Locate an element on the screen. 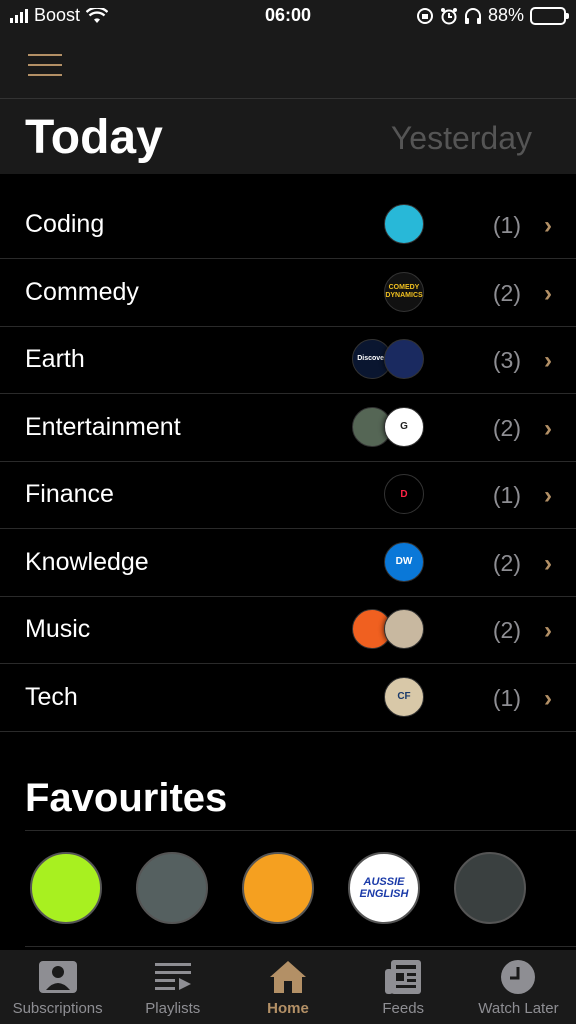 The height and width of the screenshot is (1024, 576). tab-label: Playlists is located at coordinates (173, 1008).